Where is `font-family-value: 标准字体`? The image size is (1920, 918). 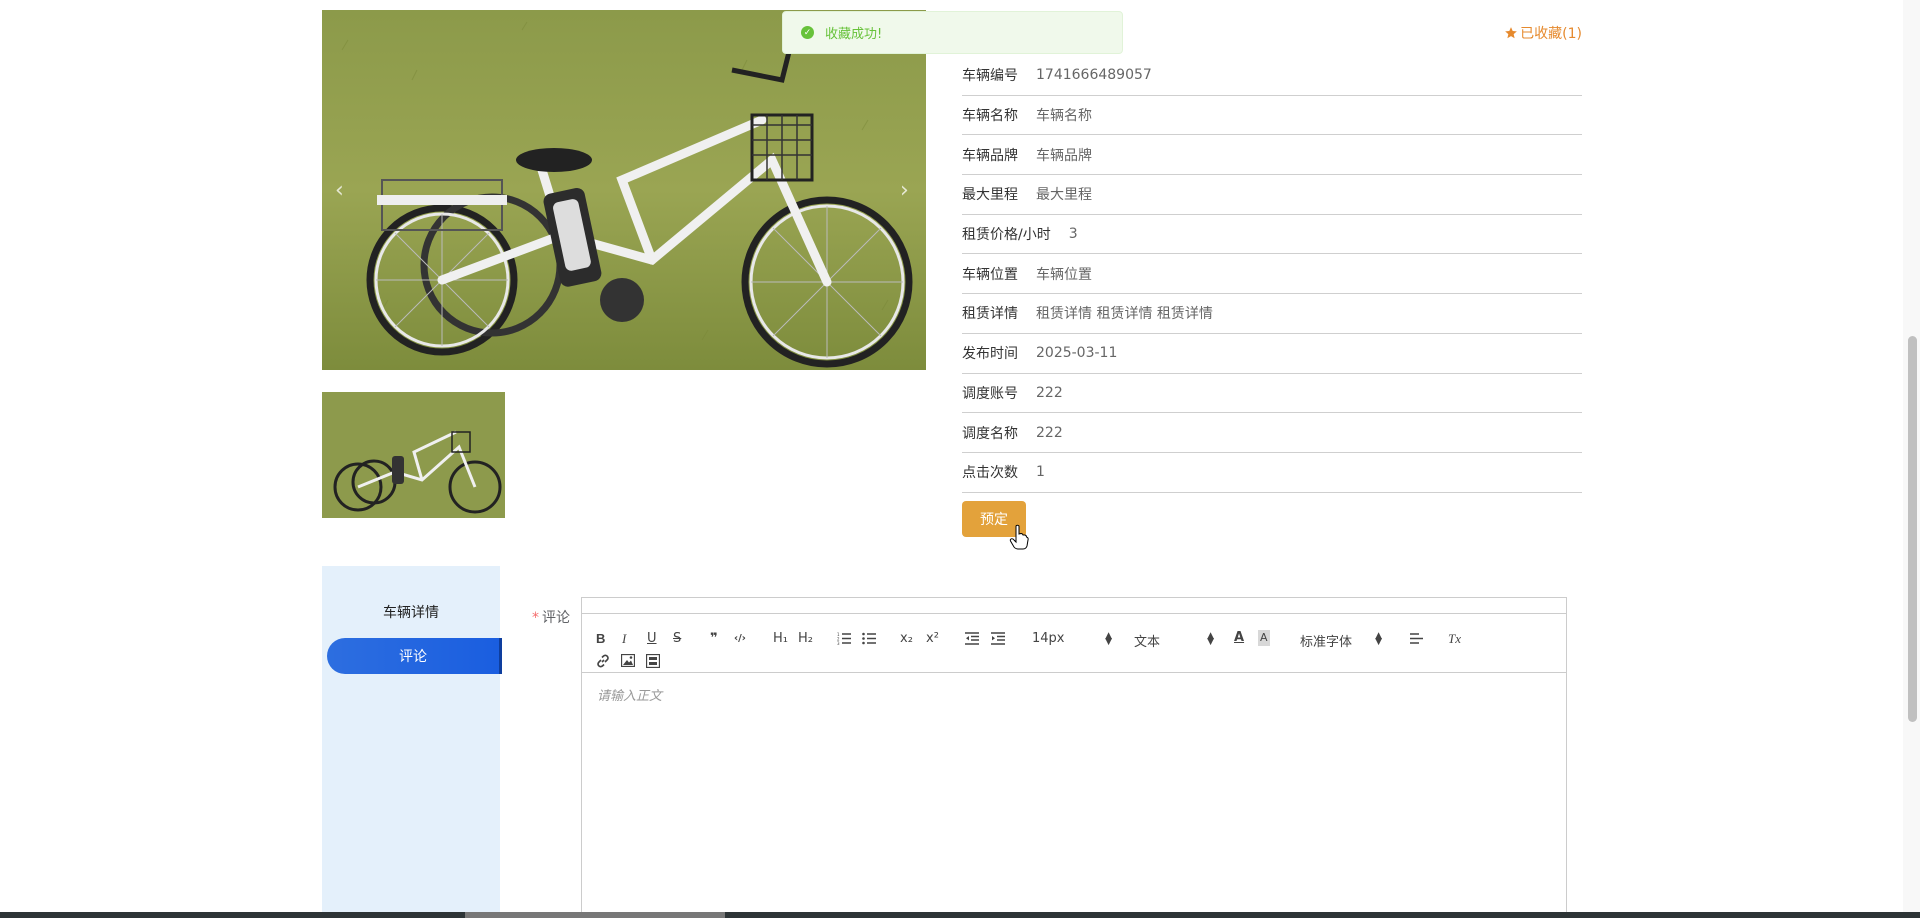
font-family-value: 标准字体 is located at coordinates (1326, 642).